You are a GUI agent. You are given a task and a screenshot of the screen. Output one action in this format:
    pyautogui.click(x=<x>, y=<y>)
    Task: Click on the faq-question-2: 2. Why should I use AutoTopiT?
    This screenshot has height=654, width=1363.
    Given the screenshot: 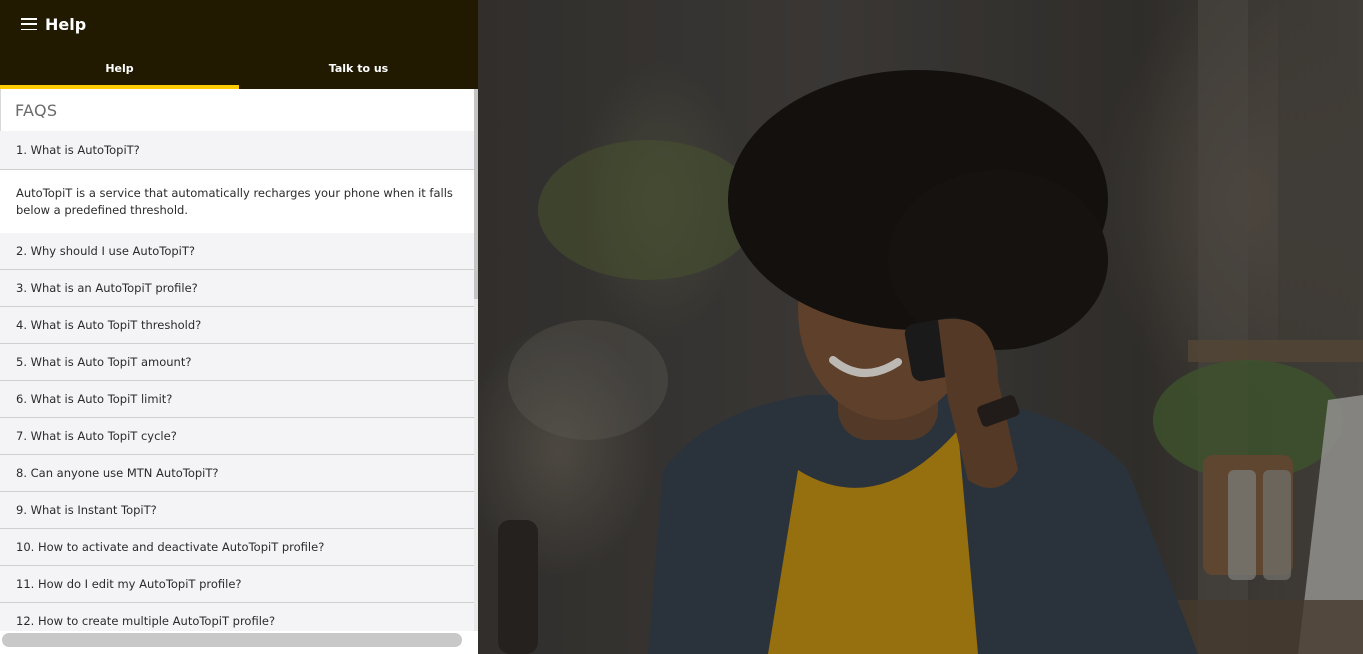 What is the action you would take?
    pyautogui.click(x=237, y=251)
    